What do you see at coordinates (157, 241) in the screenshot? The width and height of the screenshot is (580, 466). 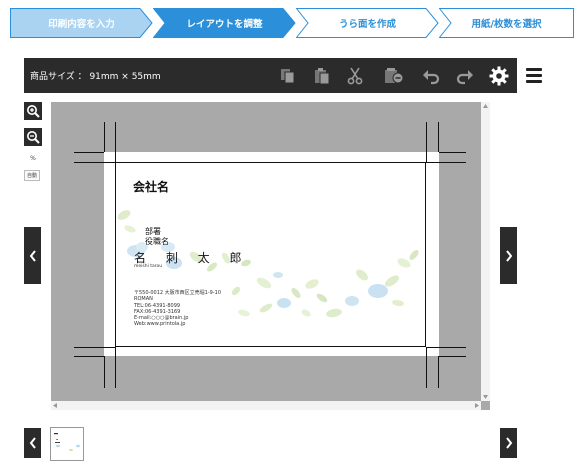 I see `card-job-title: 役職名` at bounding box center [157, 241].